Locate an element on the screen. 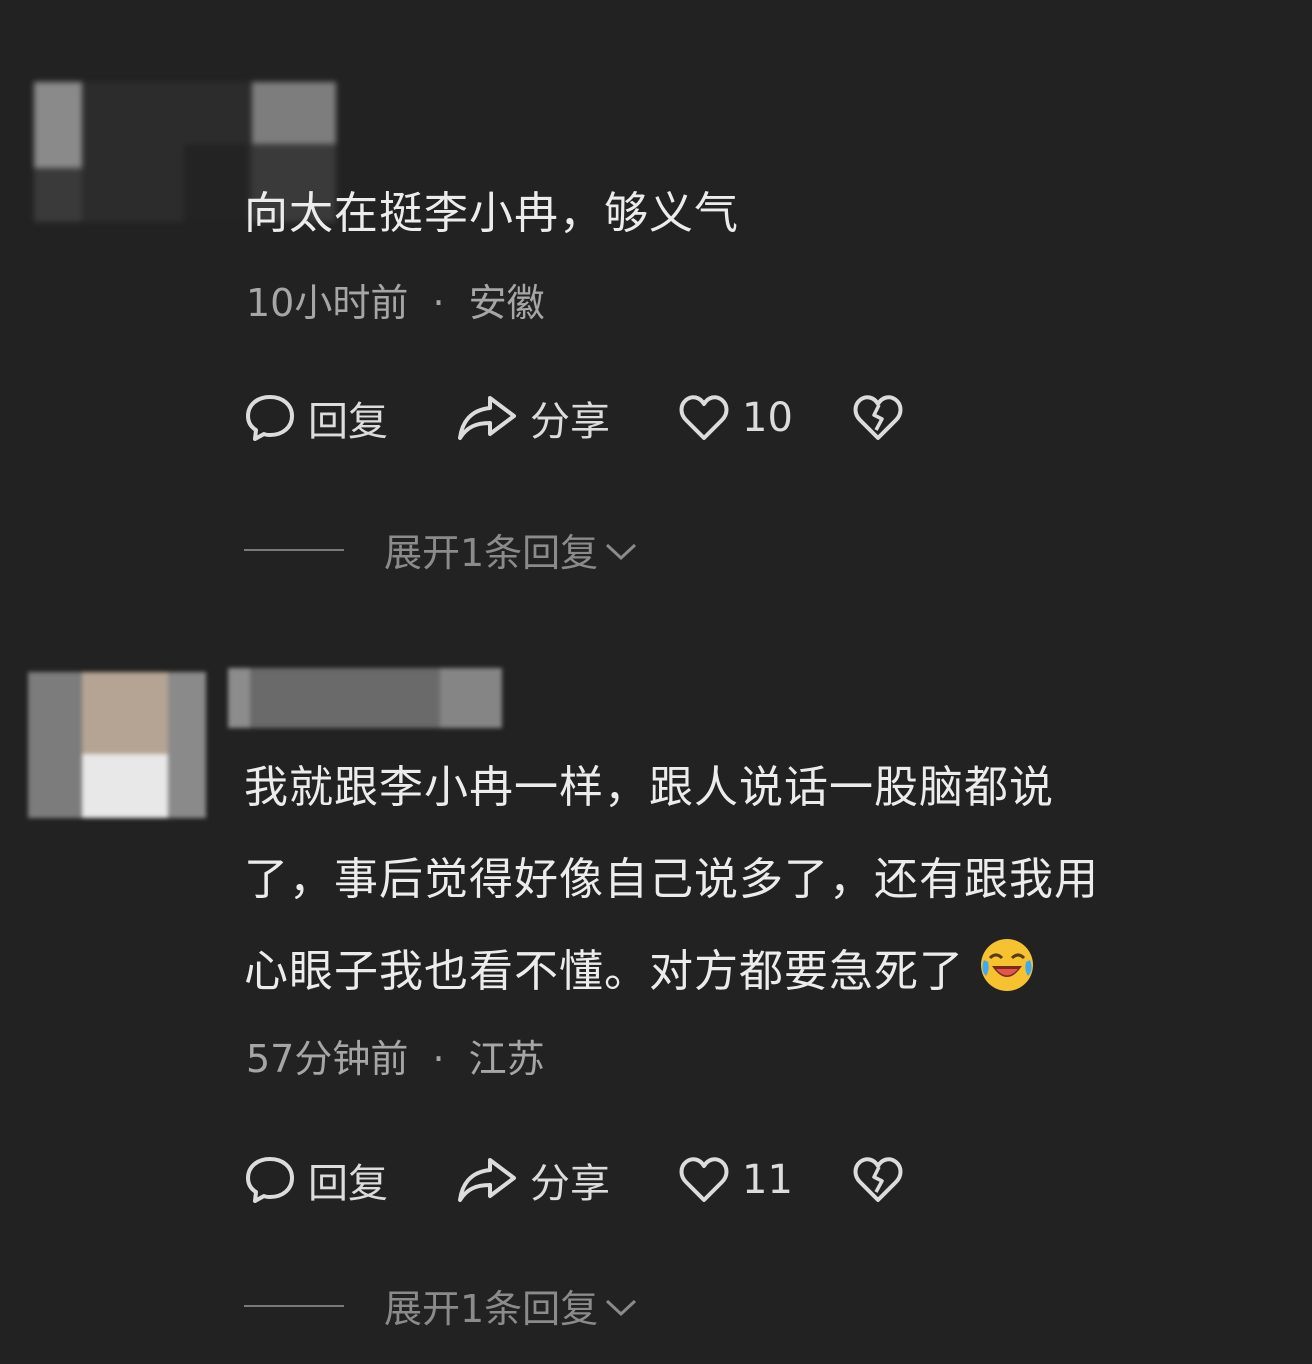 This screenshot has width=1312, height=1364. laughing-crying-emoji is located at coordinates (1007, 963).